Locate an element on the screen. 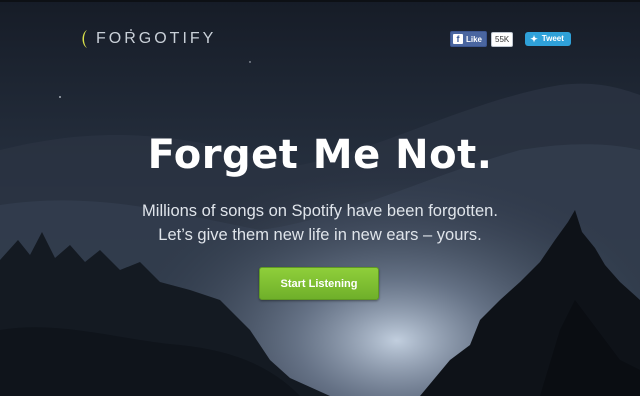 The height and width of the screenshot is (396, 640). hero-title: Forget Me Not. is located at coordinates (320, 155).